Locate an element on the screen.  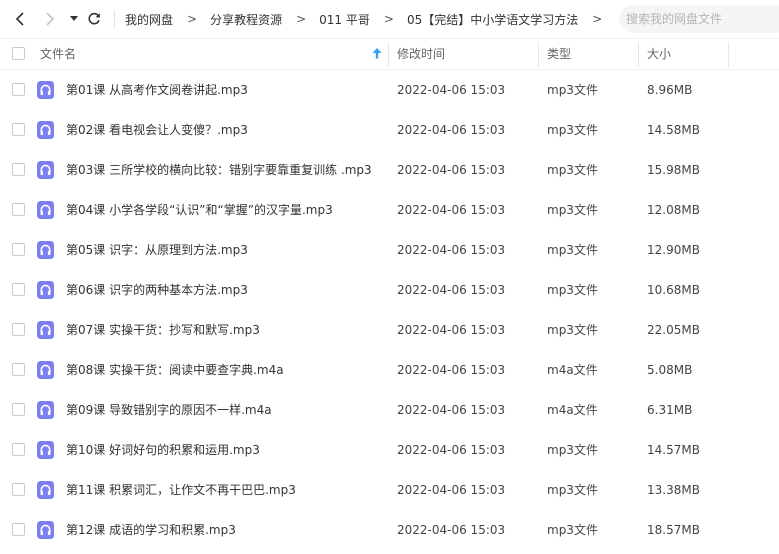
breadcrumb-item-pingge: 011 平哥 is located at coordinates (344, 19).